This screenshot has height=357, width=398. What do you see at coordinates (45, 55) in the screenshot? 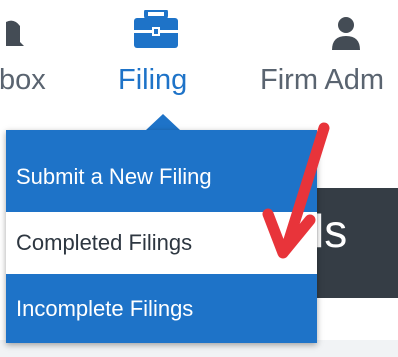
I see `nav-item-inbox: box` at bounding box center [45, 55].